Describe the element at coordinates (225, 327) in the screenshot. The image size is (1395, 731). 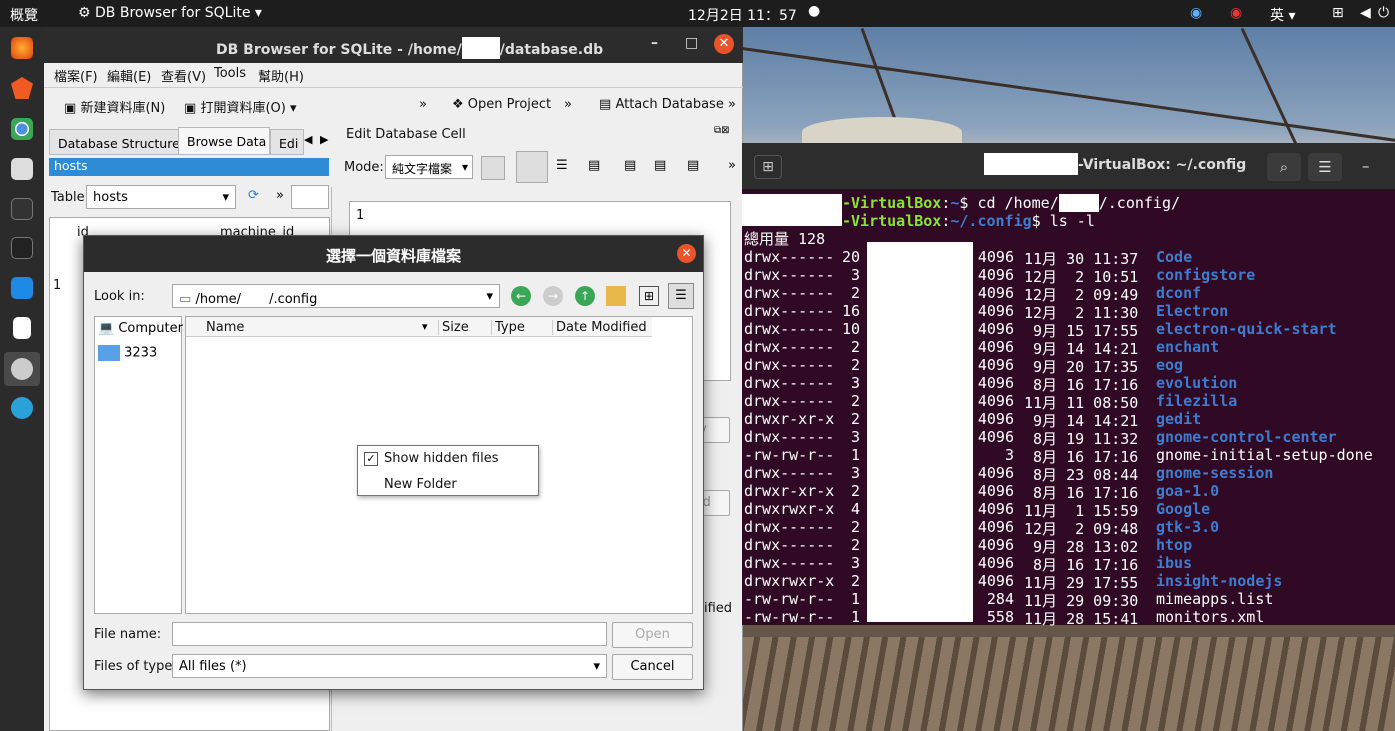
I see `col-name: Name` at that location.